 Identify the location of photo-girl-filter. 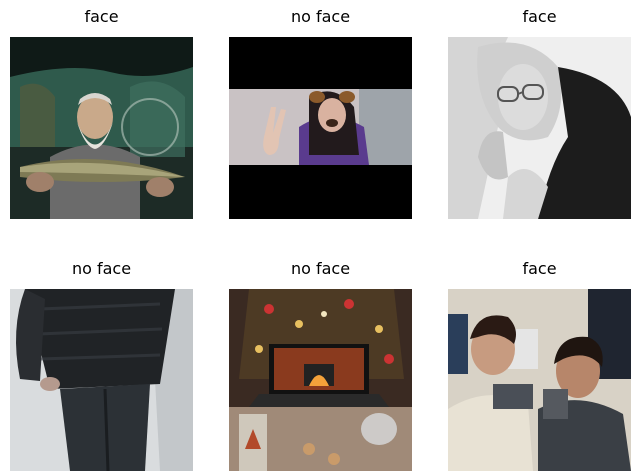
(320, 128).